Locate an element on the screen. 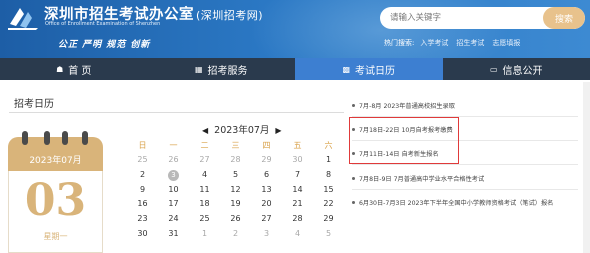 Image resolution: width=590 pixels, height=253 pixels. calendar-day: 10 is located at coordinates (173, 189).